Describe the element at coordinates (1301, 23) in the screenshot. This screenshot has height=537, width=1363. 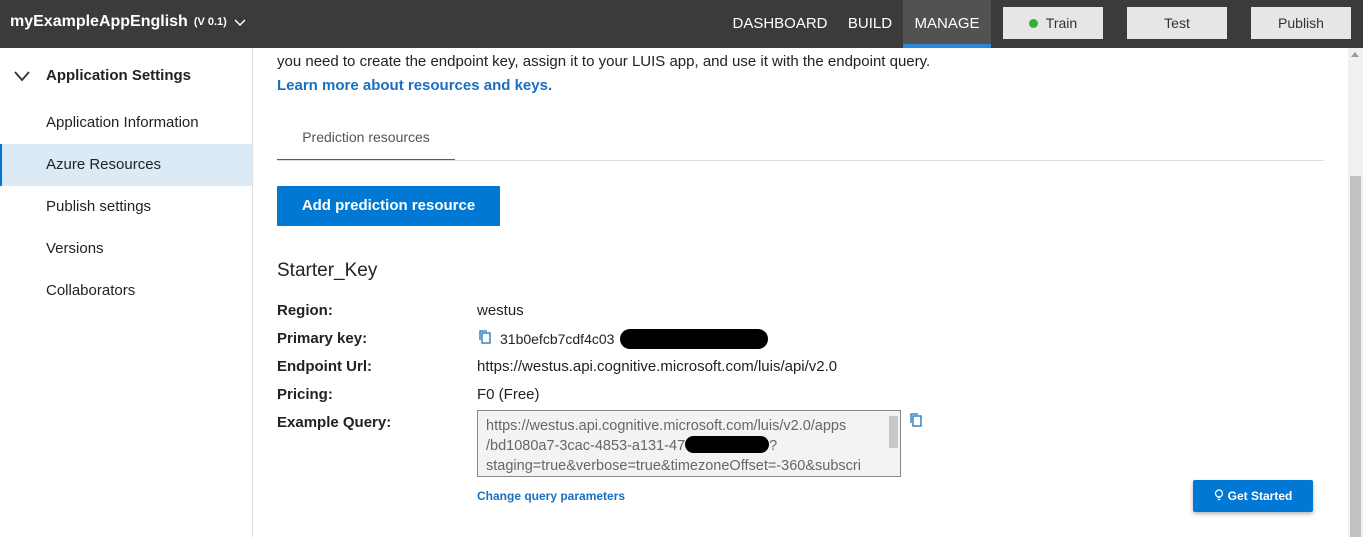
I see `publish-button: Publish` at that location.